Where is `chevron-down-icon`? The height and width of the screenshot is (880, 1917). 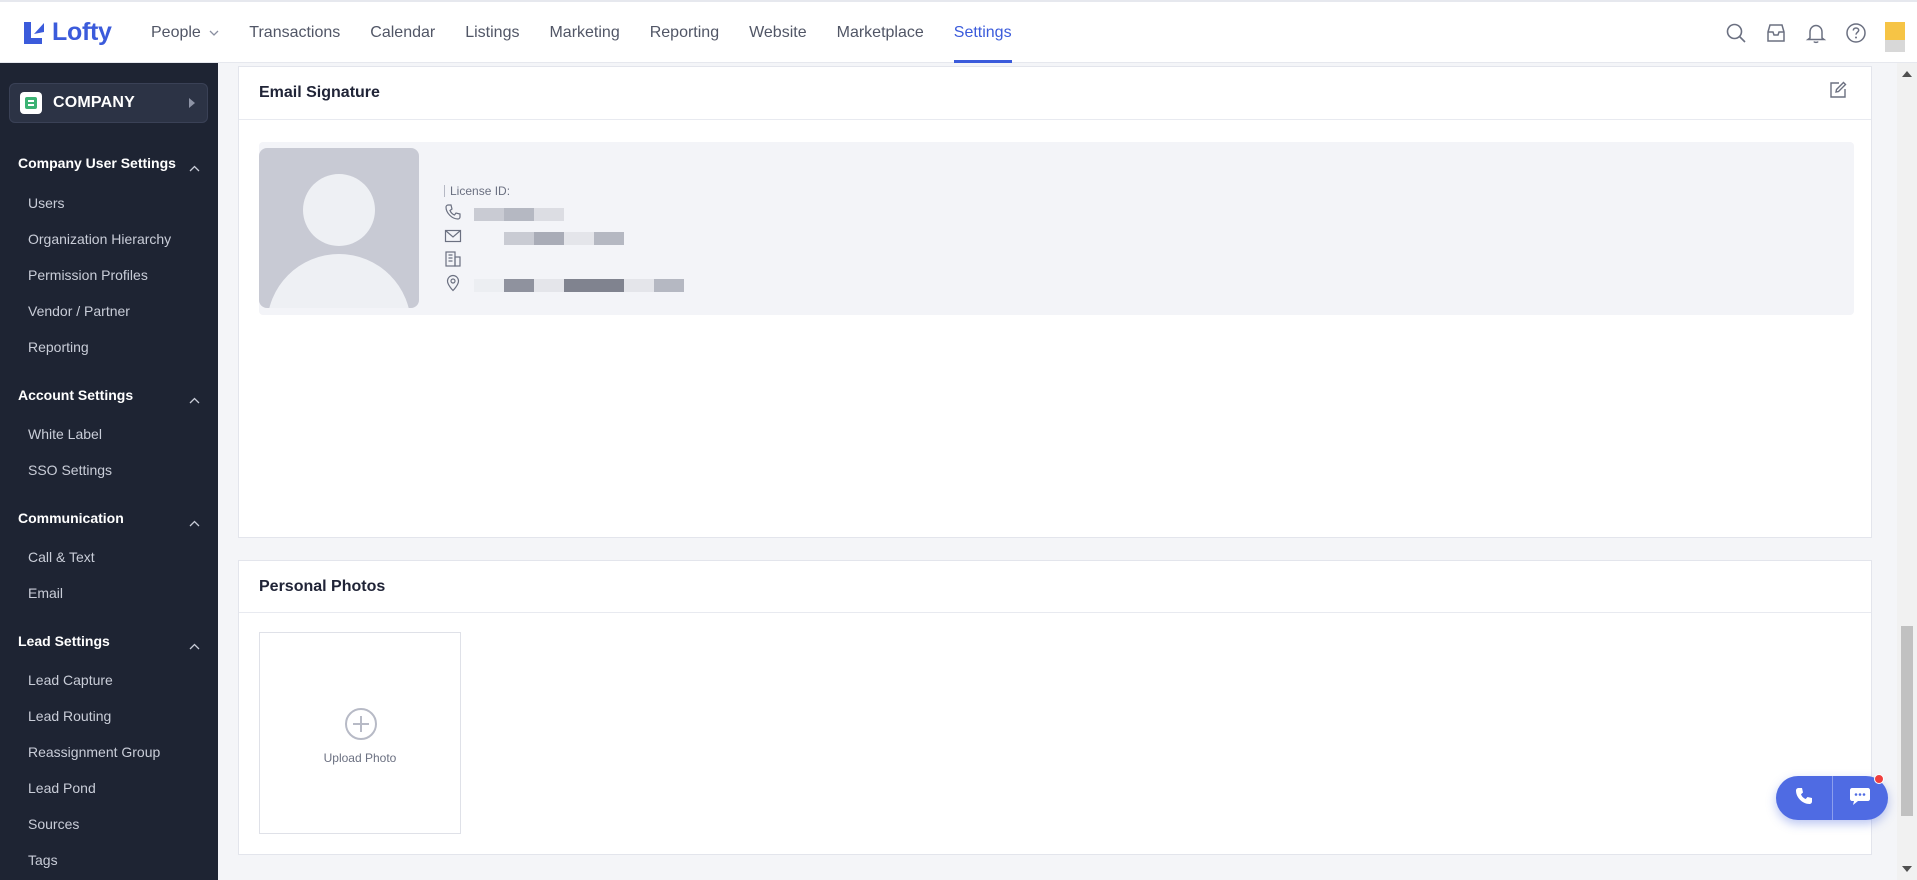 chevron-down-icon is located at coordinates (214, 32).